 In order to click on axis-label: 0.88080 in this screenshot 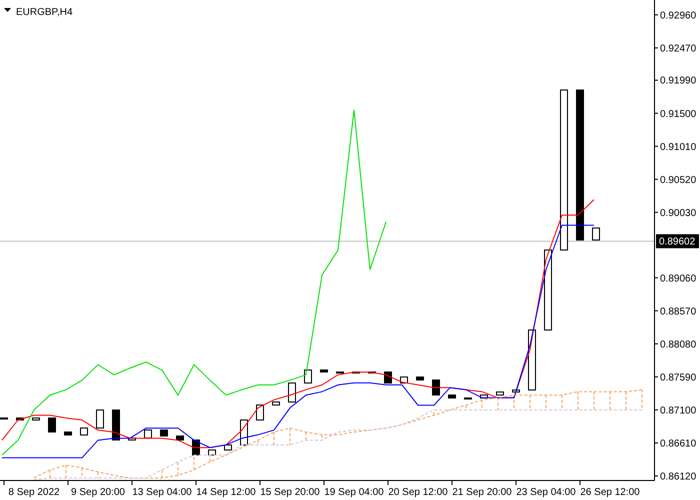, I will do `click(678, 344)`.